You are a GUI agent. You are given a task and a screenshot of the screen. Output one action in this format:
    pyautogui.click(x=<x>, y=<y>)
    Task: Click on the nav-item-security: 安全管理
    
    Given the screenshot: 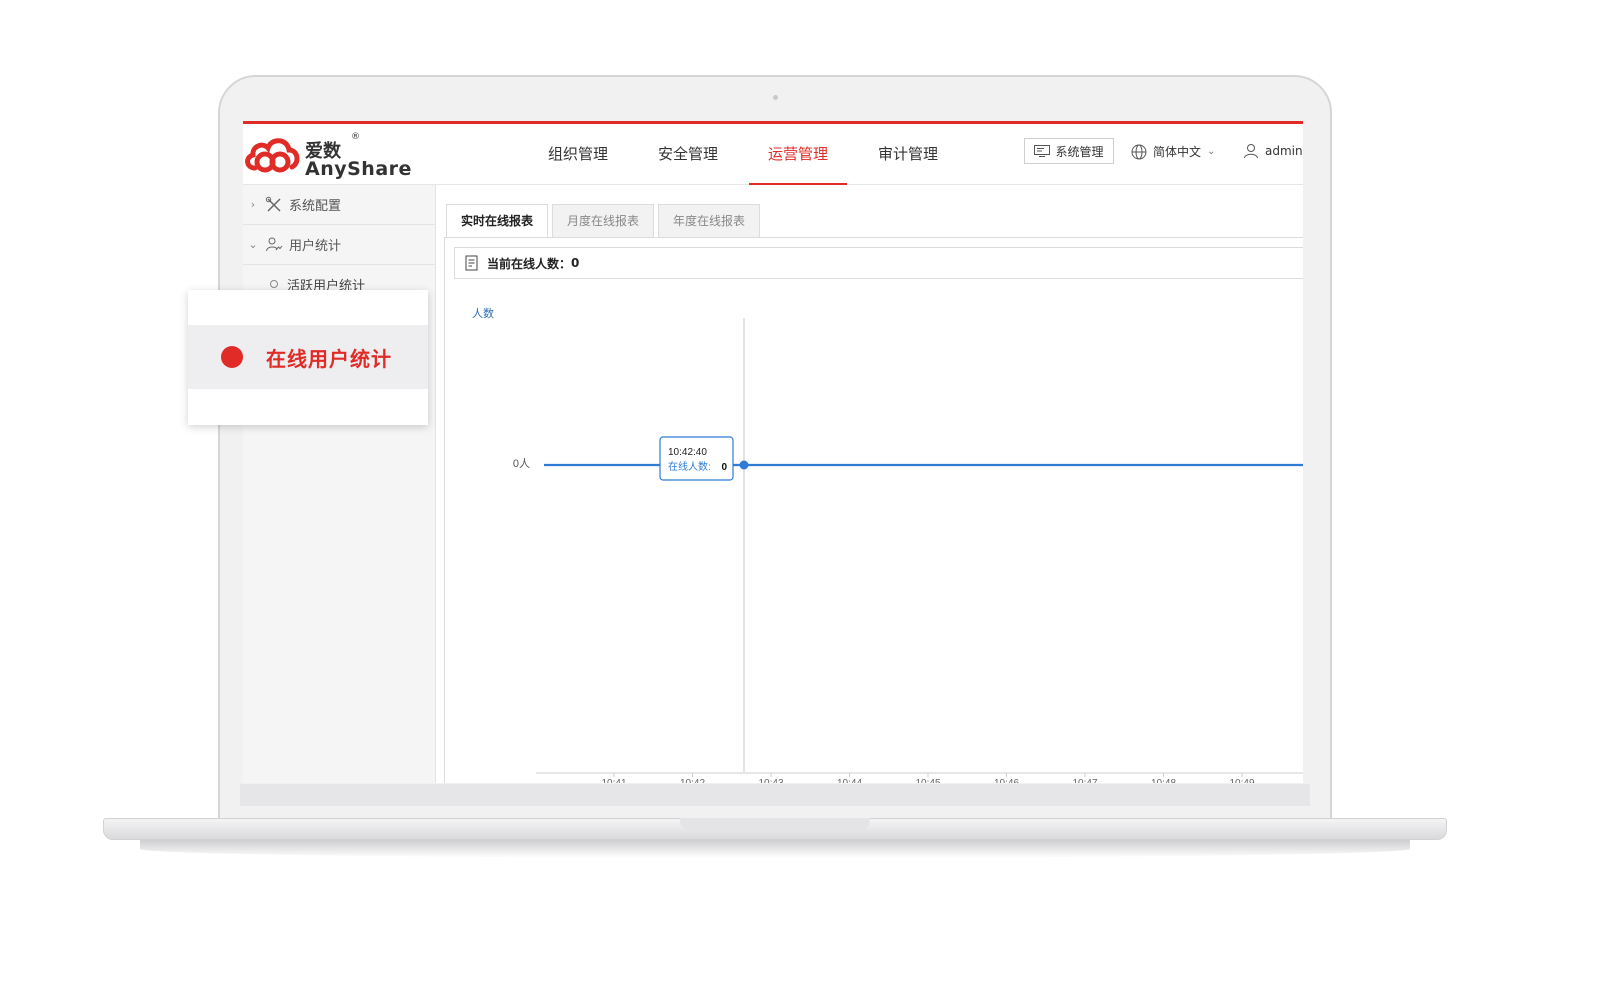 What is the action you would take?
    pyautogui.click(x=688, y=154)
    